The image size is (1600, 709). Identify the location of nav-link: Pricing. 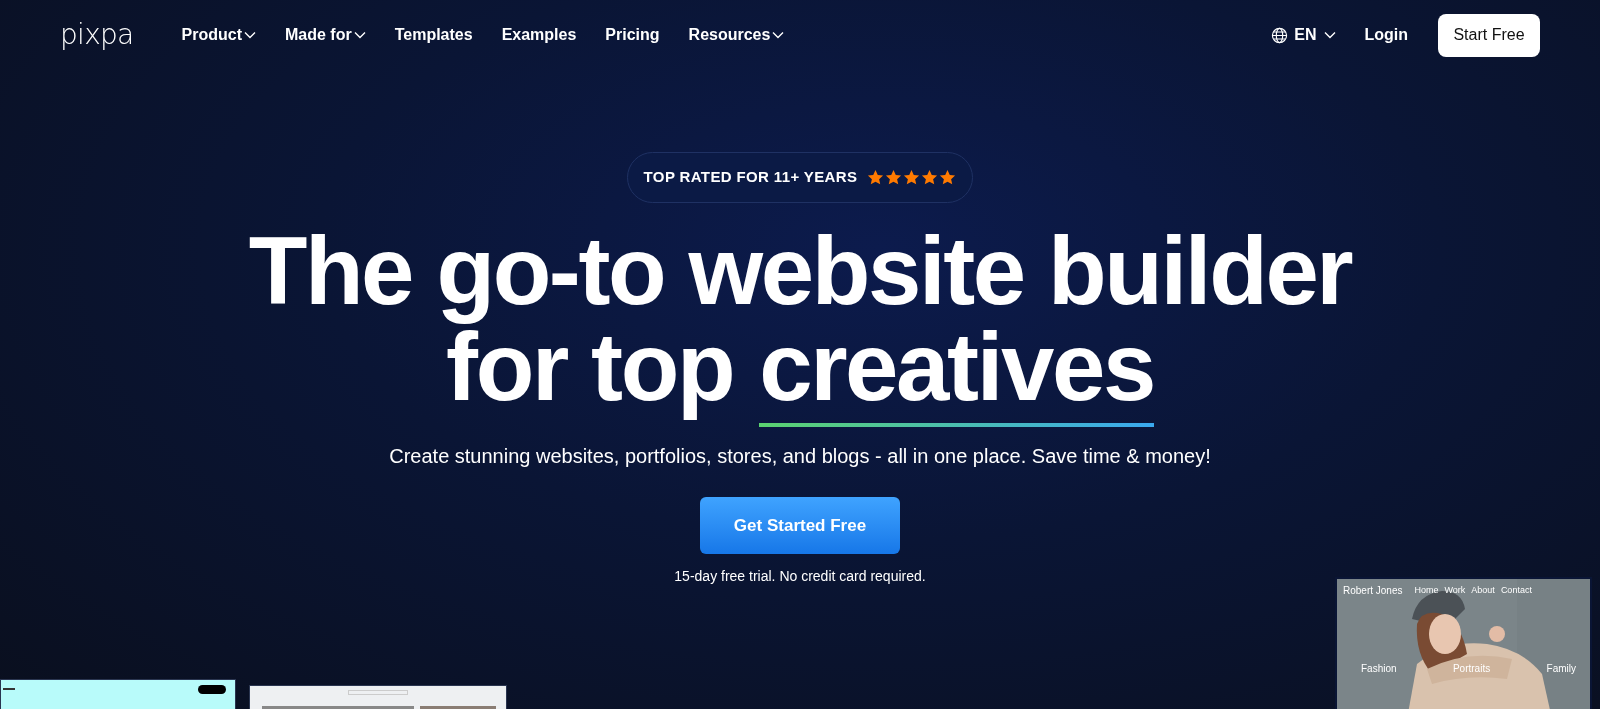
(632, 35).